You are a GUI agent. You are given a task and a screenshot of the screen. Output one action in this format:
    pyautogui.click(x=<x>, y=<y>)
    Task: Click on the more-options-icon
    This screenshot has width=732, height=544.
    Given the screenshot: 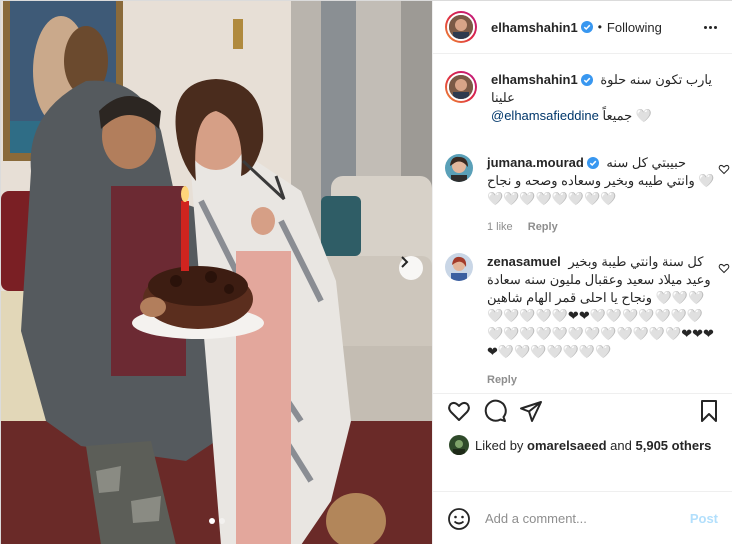 What is the action you would take?
    pyautogui.click(x=710, y=27)
    